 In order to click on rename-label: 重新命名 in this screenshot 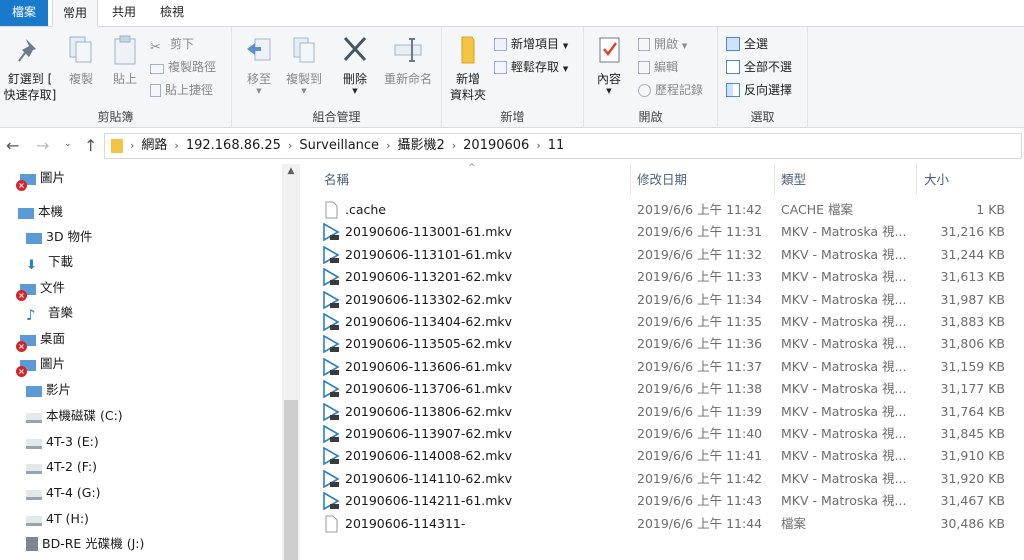, I will do `click(407, 79)`.